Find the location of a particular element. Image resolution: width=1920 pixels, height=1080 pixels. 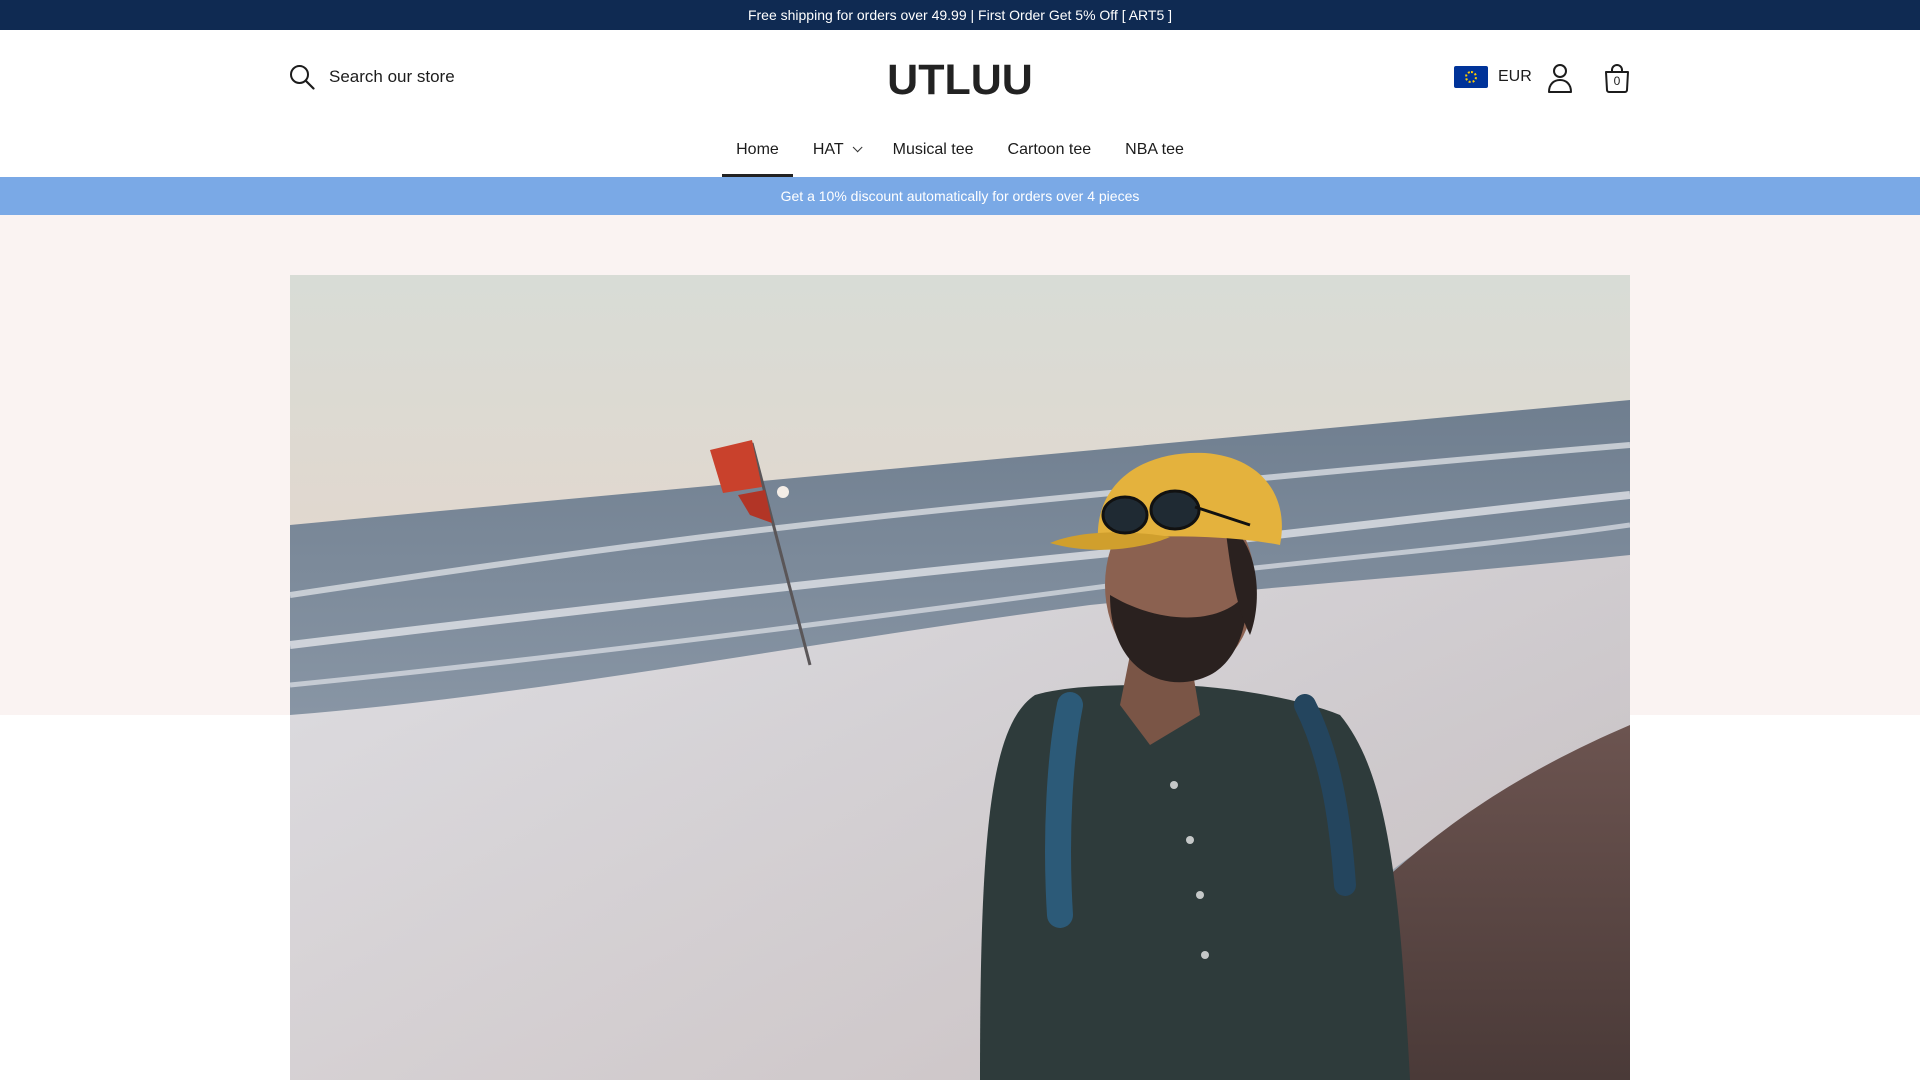

nav-item-musical-tee: Musical tee is located at coordinates (933, 153).